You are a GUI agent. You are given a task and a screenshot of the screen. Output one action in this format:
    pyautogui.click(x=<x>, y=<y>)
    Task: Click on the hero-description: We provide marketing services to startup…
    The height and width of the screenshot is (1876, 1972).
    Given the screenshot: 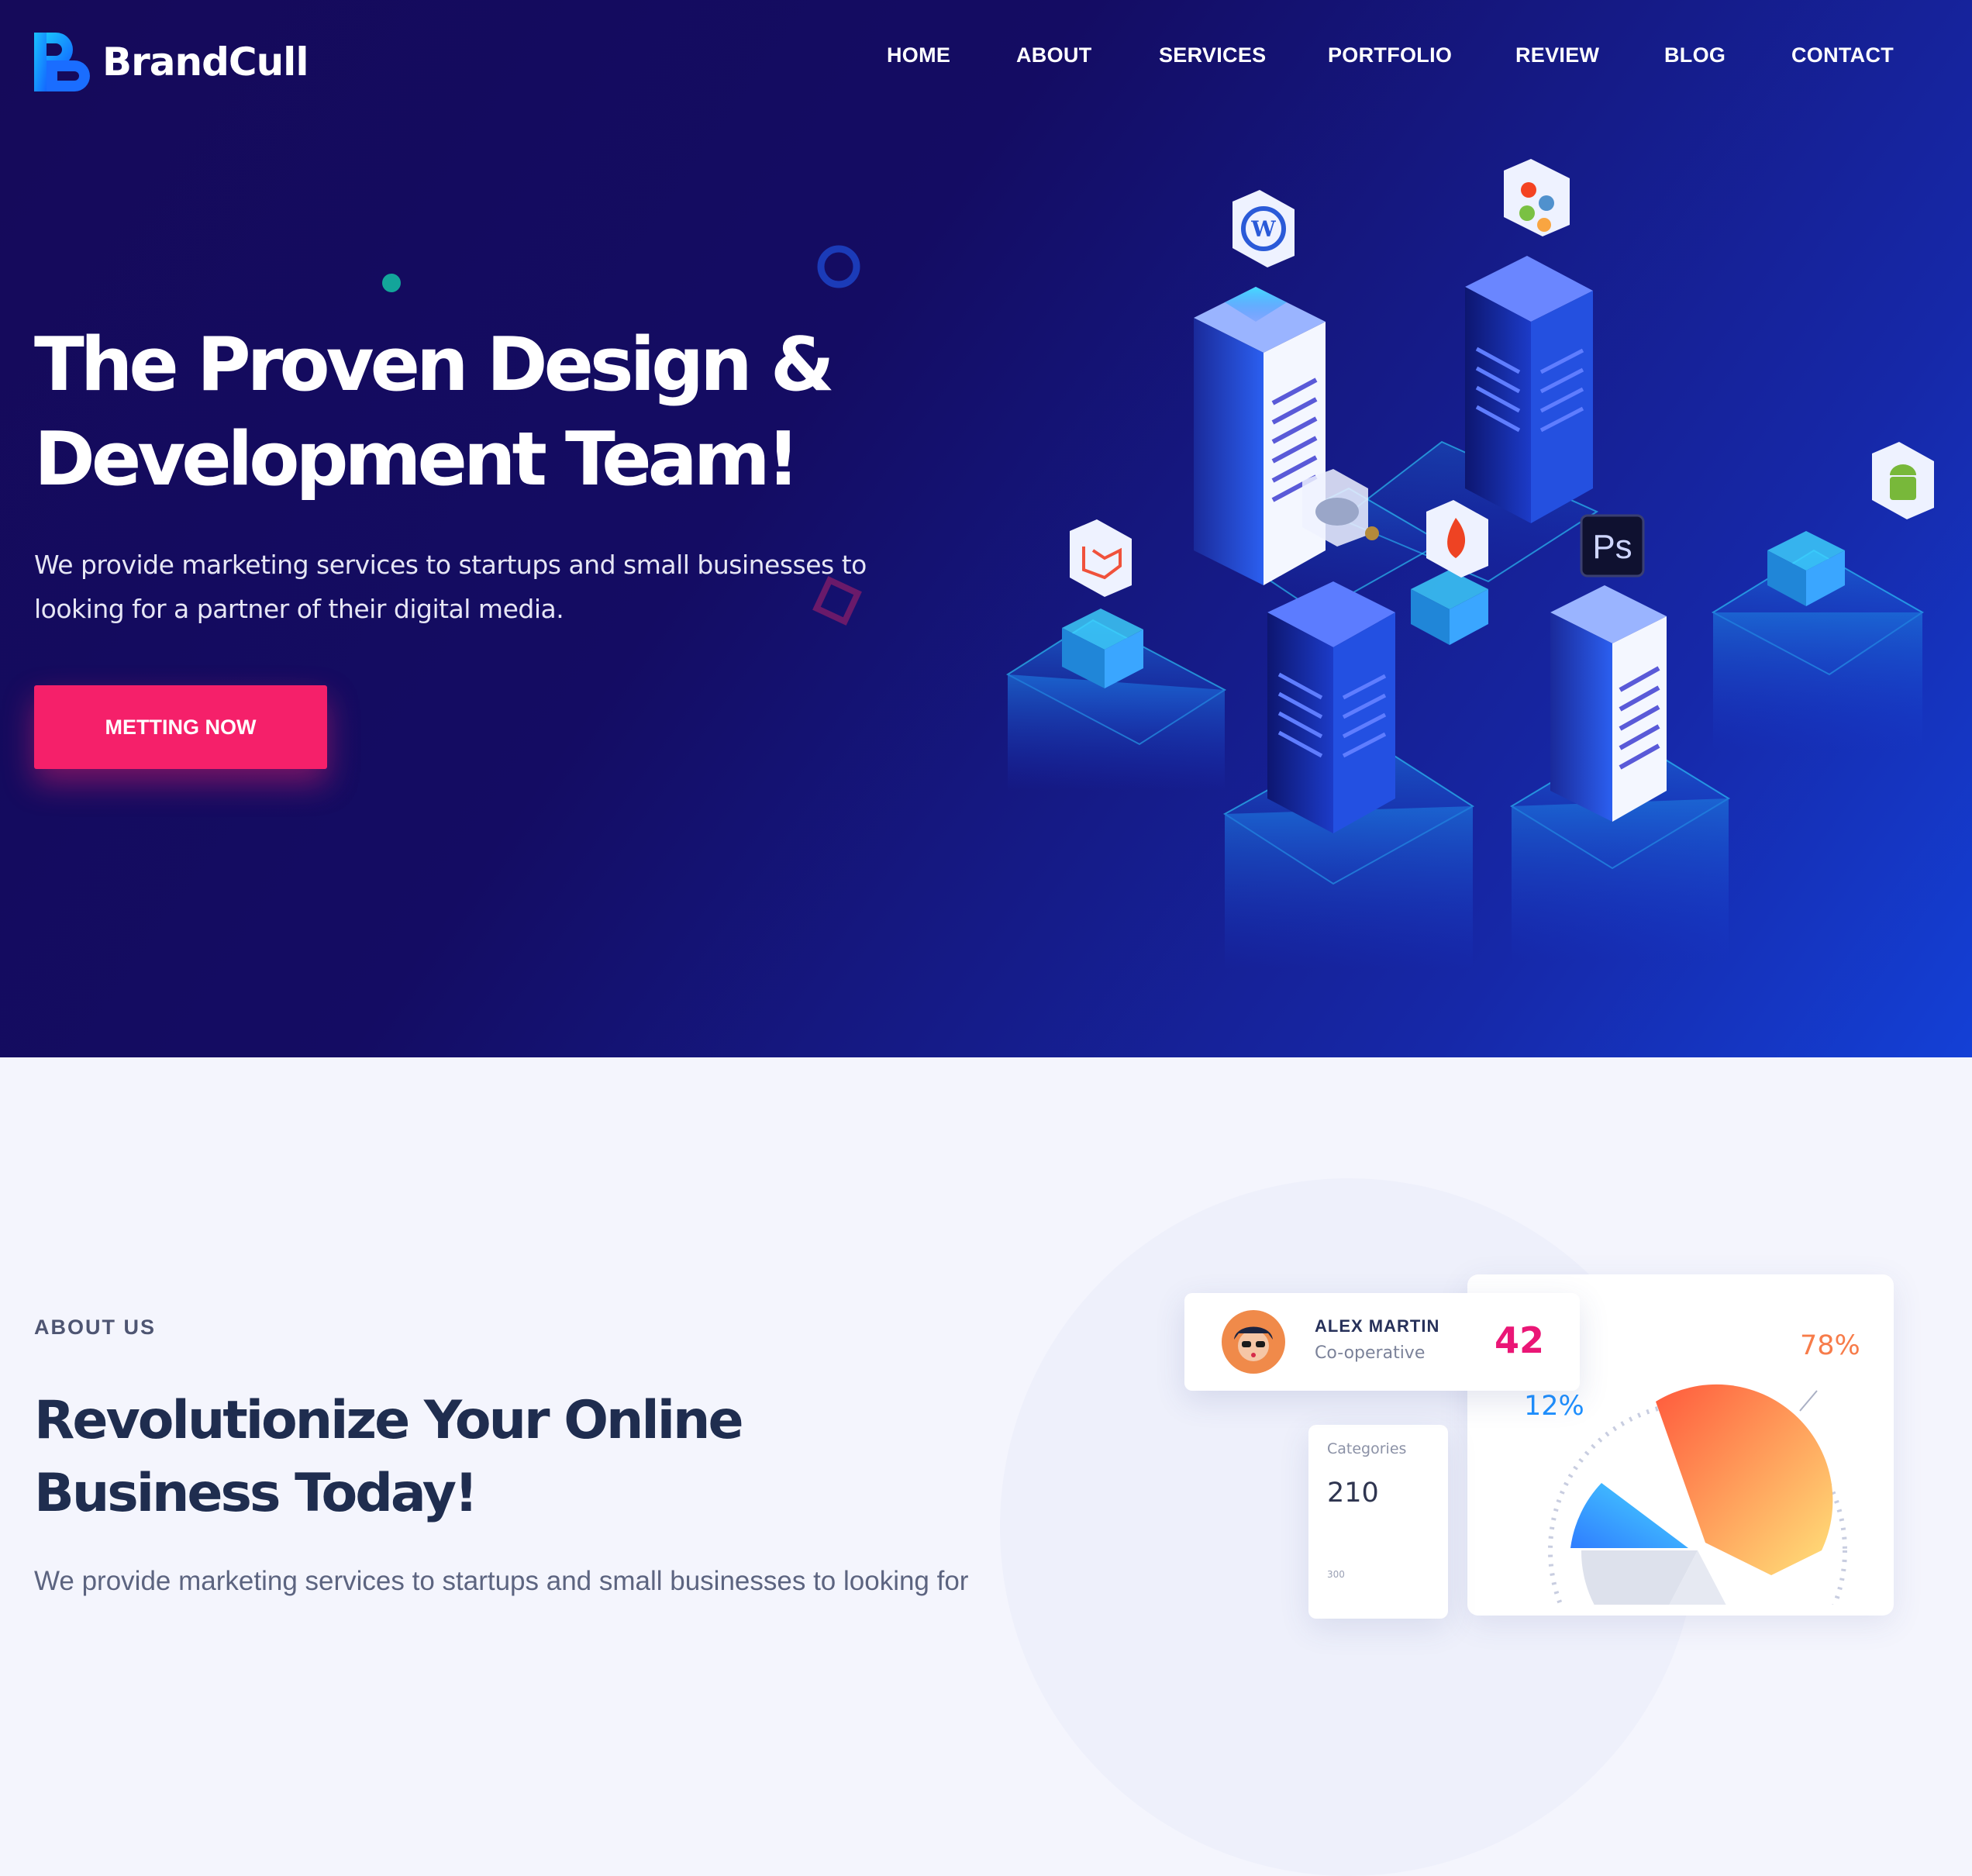 What is the action you would take?
    pyautogui.click(x=460, y=587)
    